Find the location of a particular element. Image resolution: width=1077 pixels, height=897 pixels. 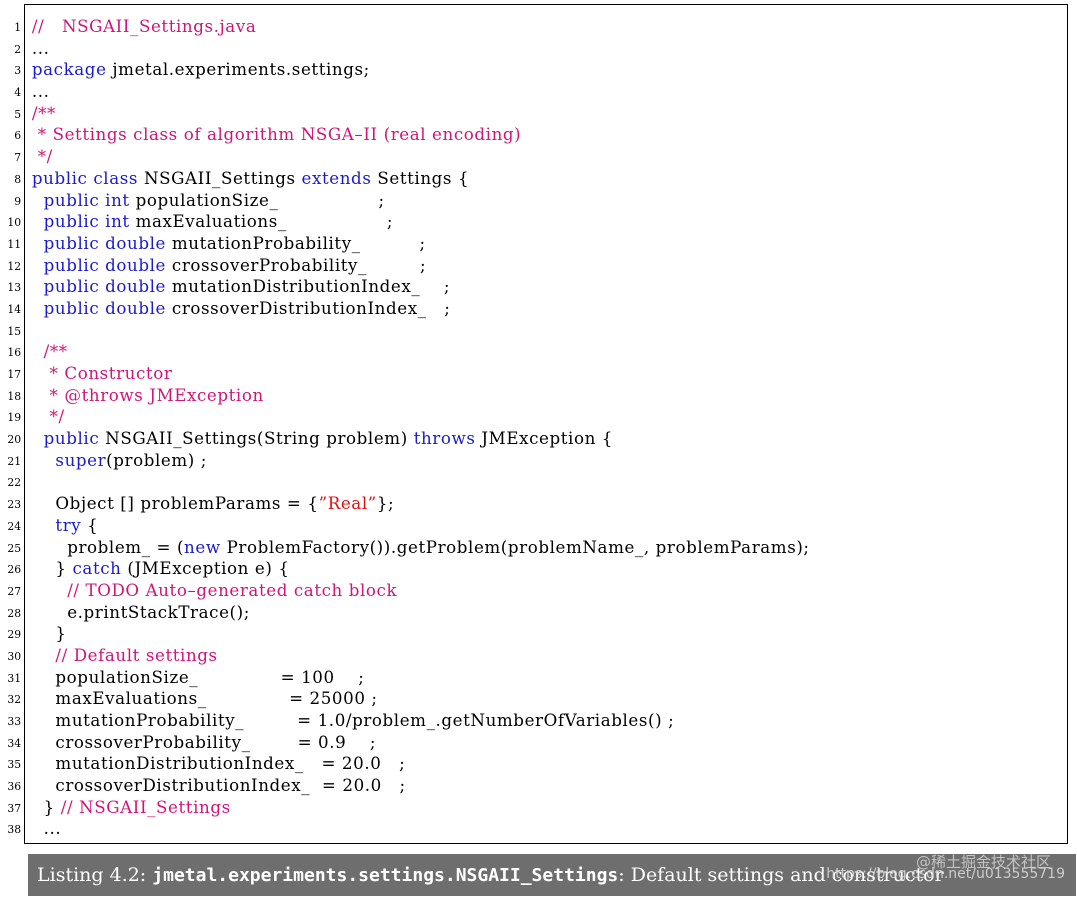

line-number: 13 is located at coordinates (14, 288).